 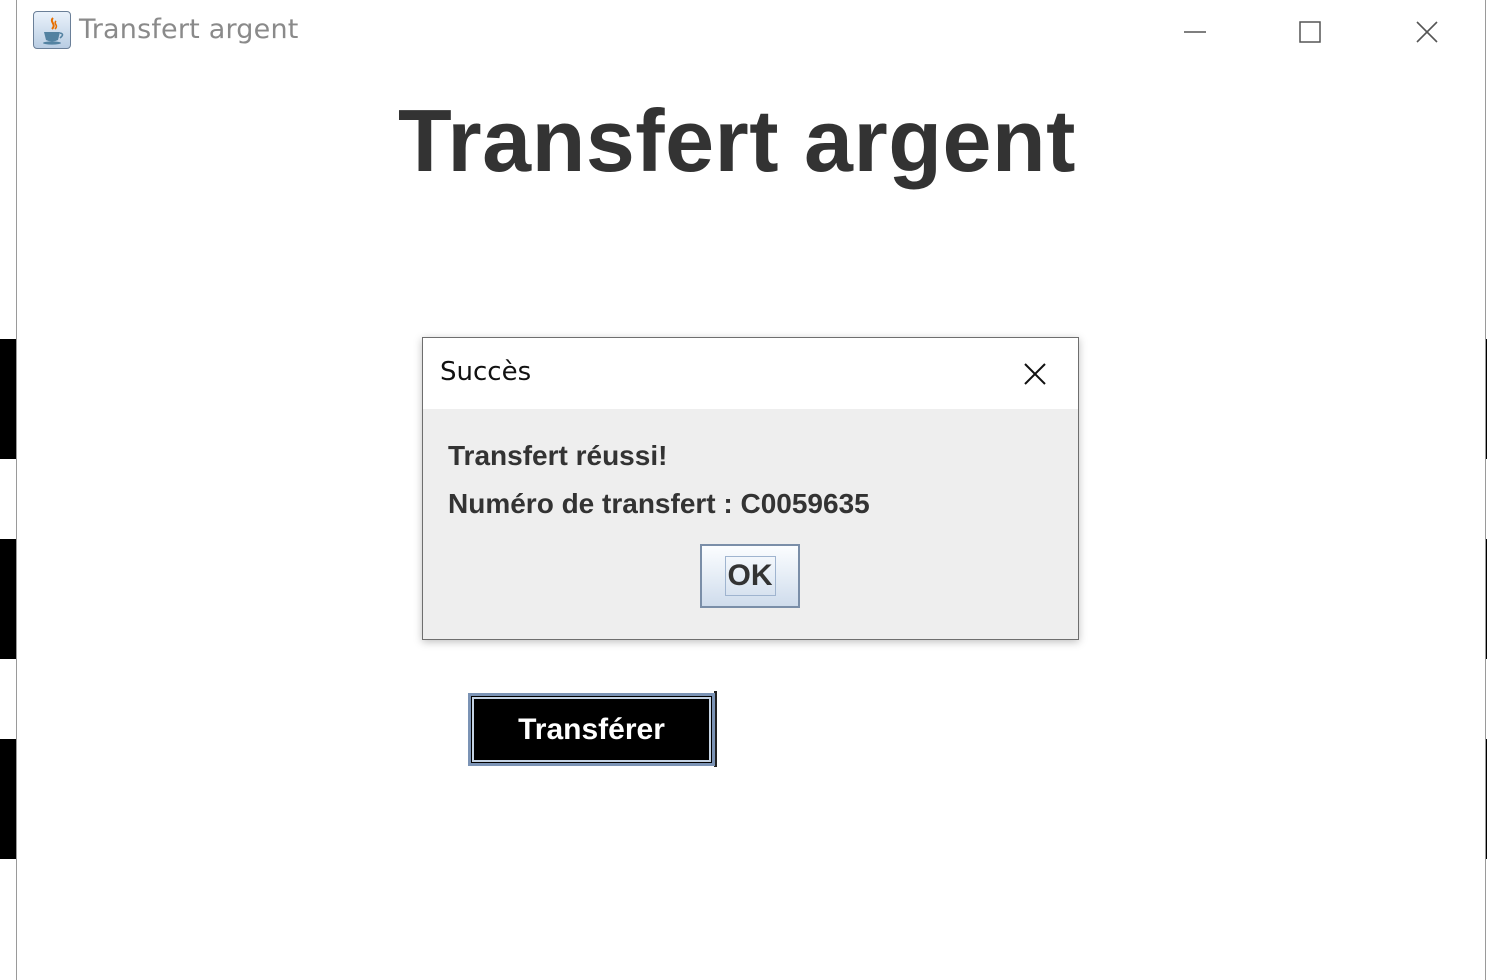 I want to click on ok-button: OK, so click(x=750, y=576).